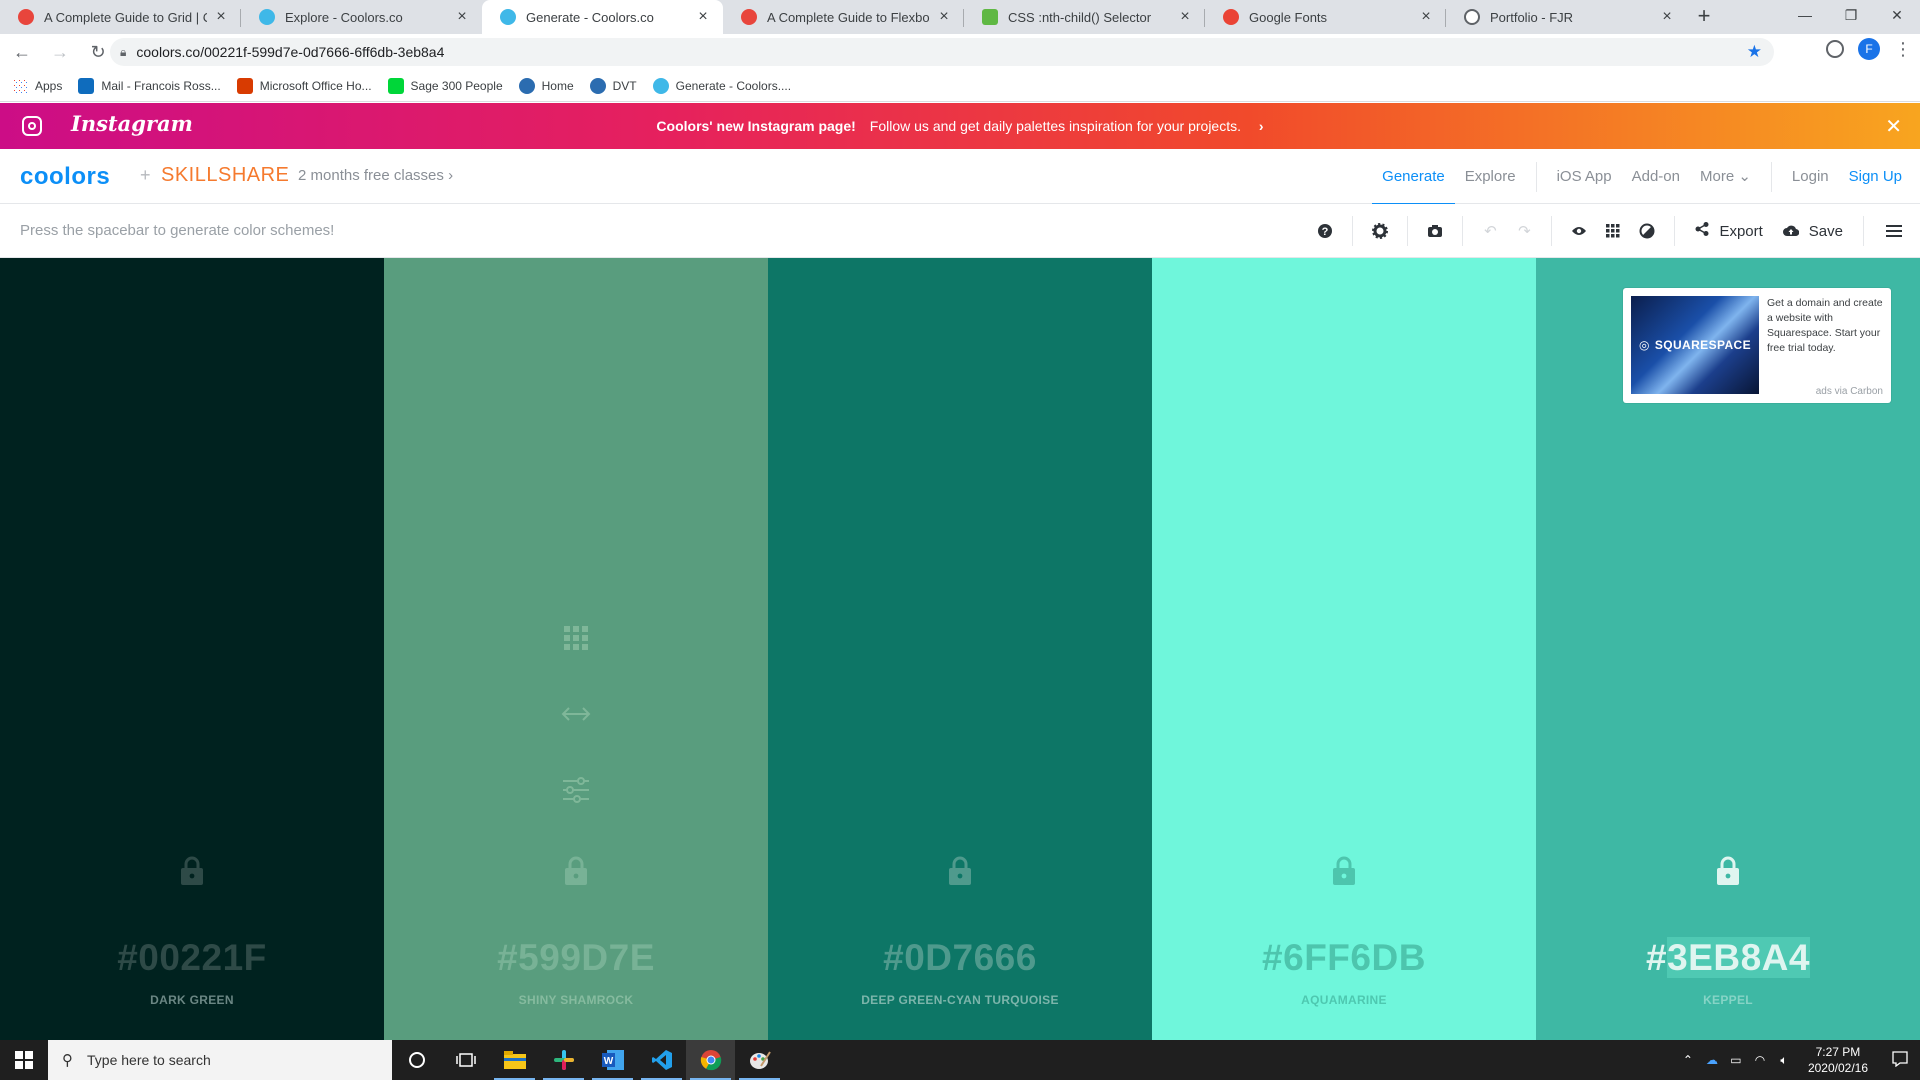 The height and width of the screenshot is (1080, 1920). What do you see at coordinates (86, 85) in the screenshot?
I see `outlook-icon` at bounding box center [86, 85].